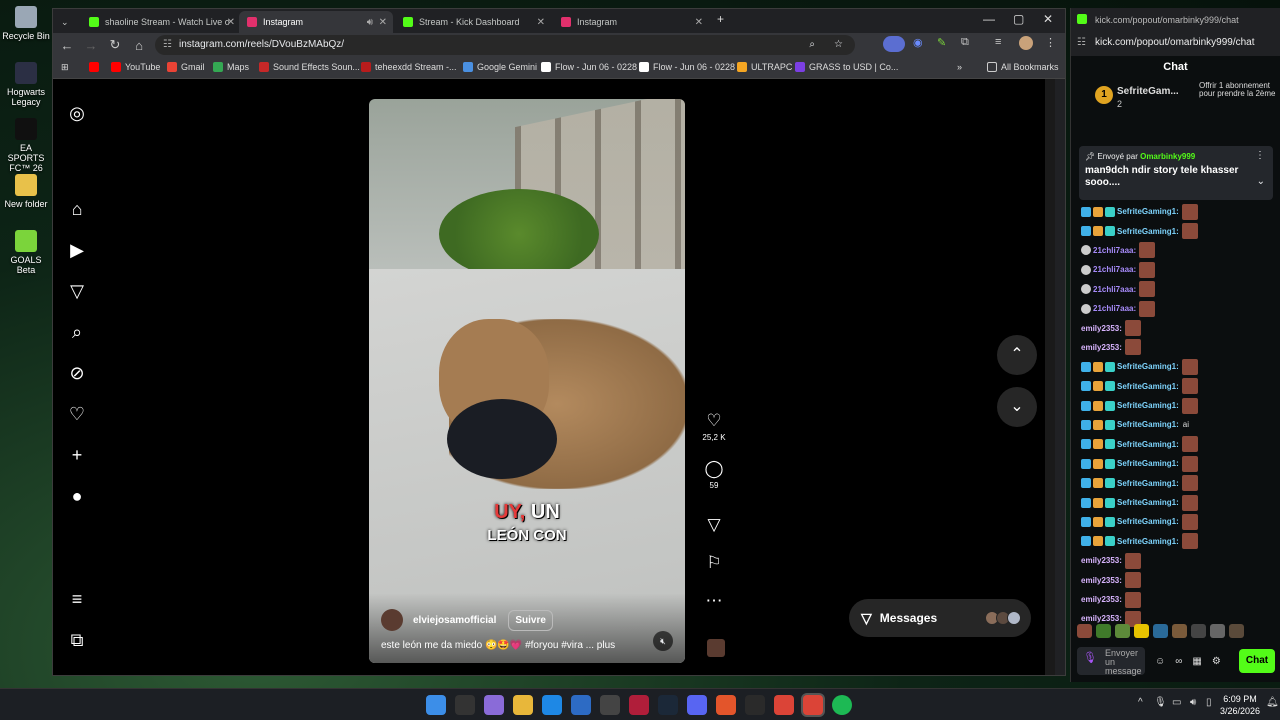  What do you see at coordinates (726, 705) in the screenshot?
I see `game-launcher-icon` at bounding box center [726, 705].